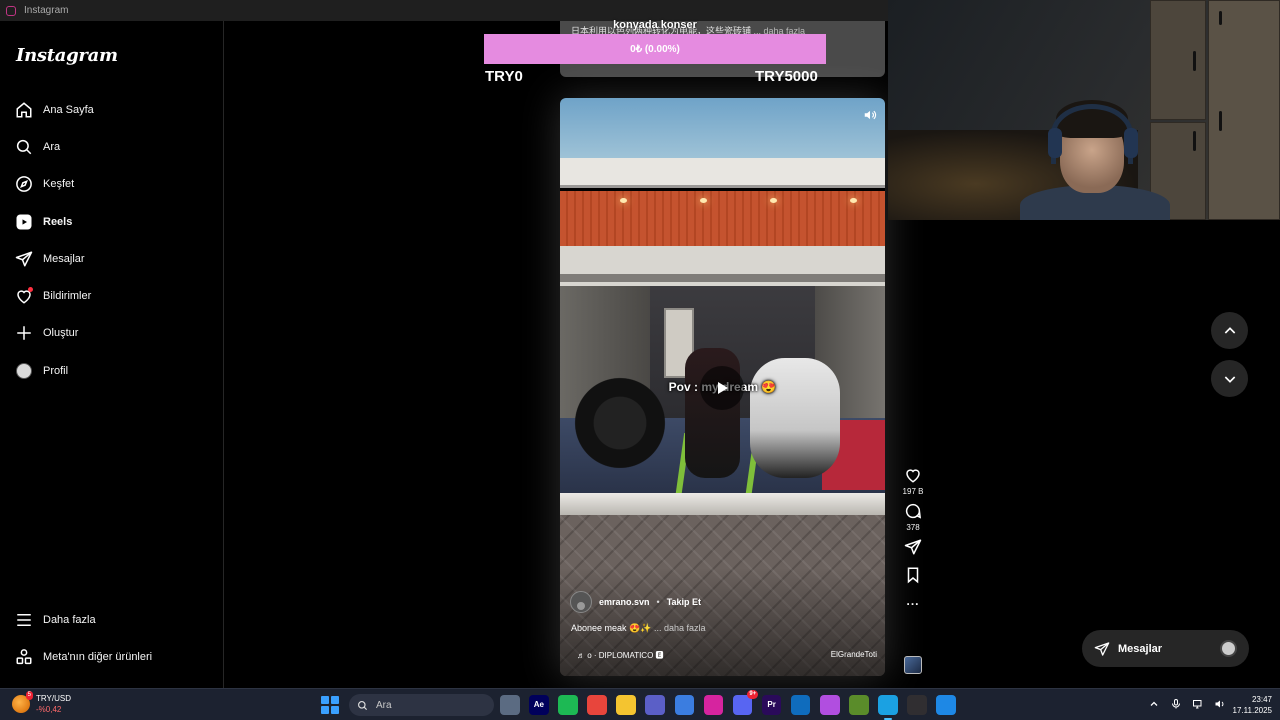  What do you see at coordinates (913, 476) in the screenshot?
I see `heart-icon` at bounding box center [913, 476].